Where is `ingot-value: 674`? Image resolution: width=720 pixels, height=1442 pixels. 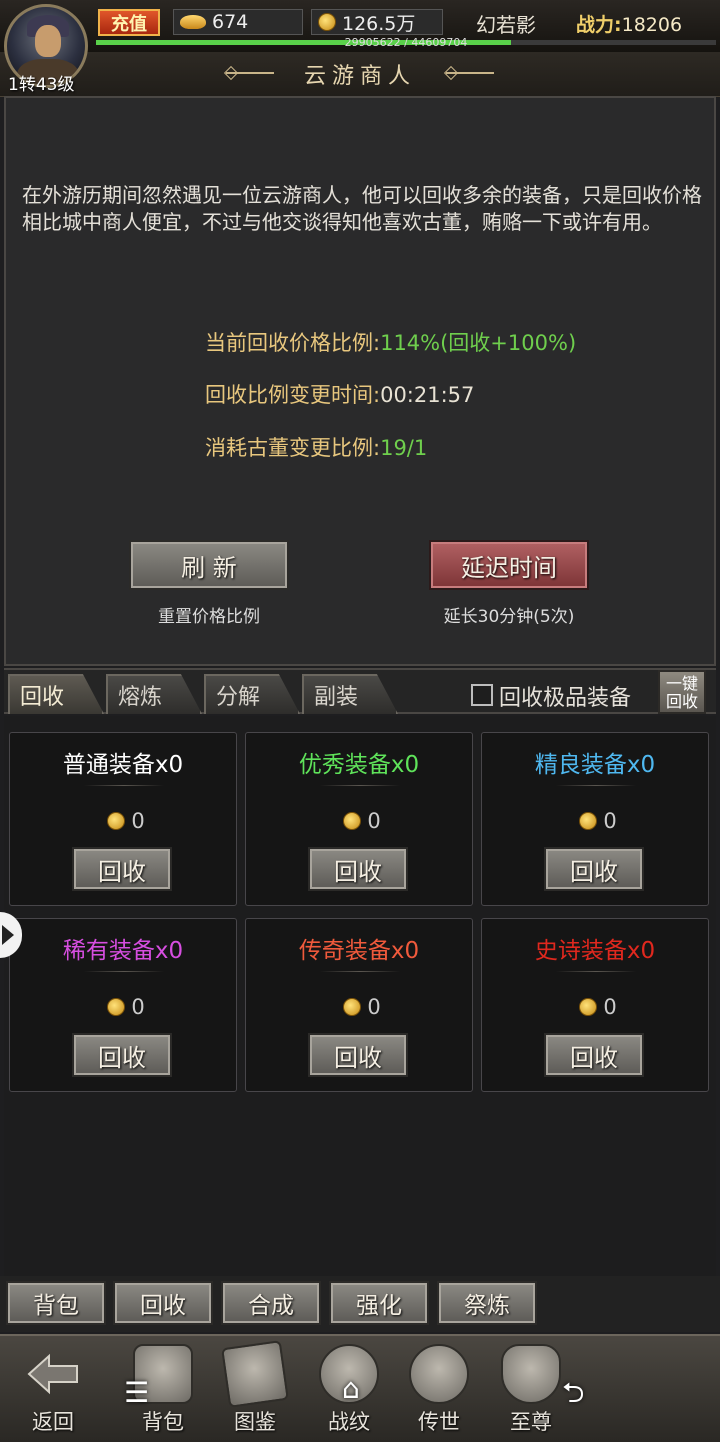
ingot-value: 674 is located at coordinates (230, 22).